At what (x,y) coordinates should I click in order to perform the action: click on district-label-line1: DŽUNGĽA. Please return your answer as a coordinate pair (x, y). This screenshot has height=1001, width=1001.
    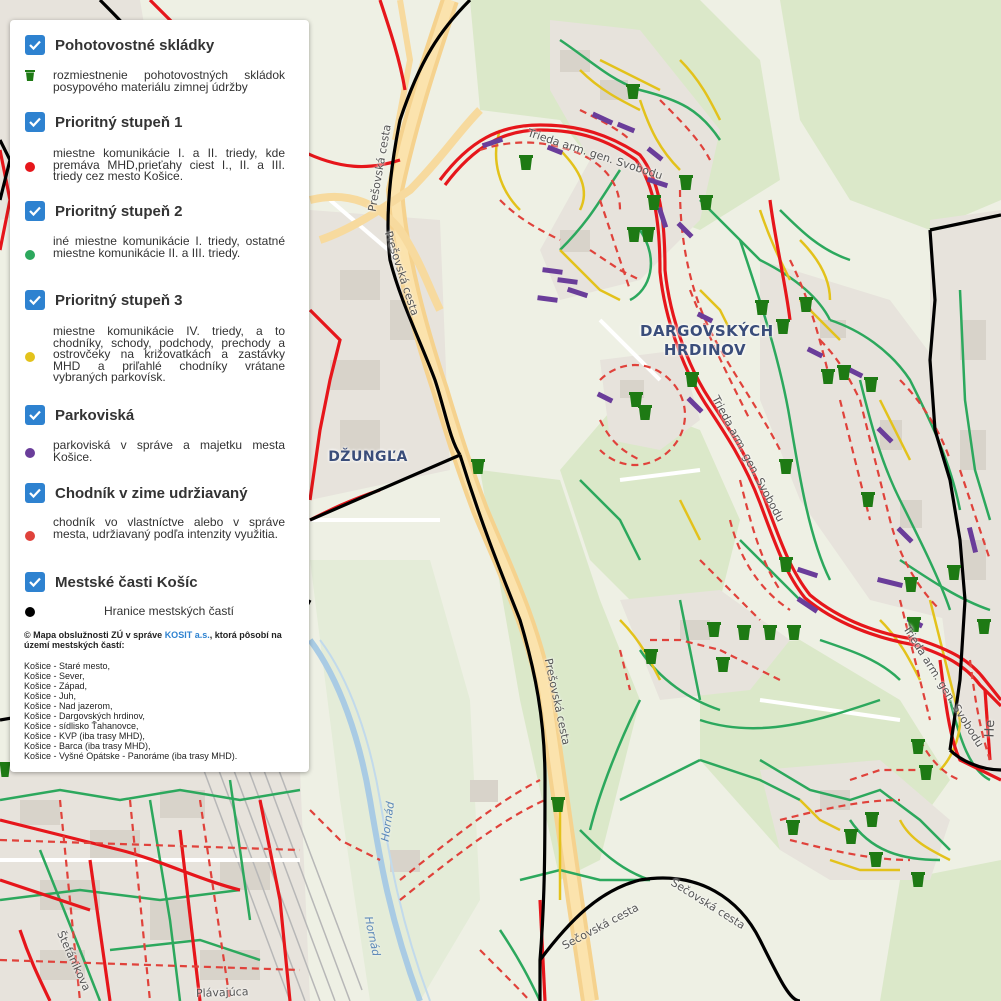
    Looking at the image, I should click on (368, 457).